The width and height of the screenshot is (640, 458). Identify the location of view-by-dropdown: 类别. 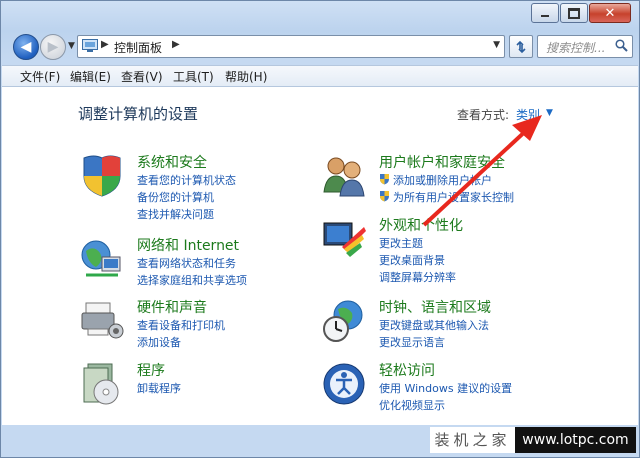
(528, 114).